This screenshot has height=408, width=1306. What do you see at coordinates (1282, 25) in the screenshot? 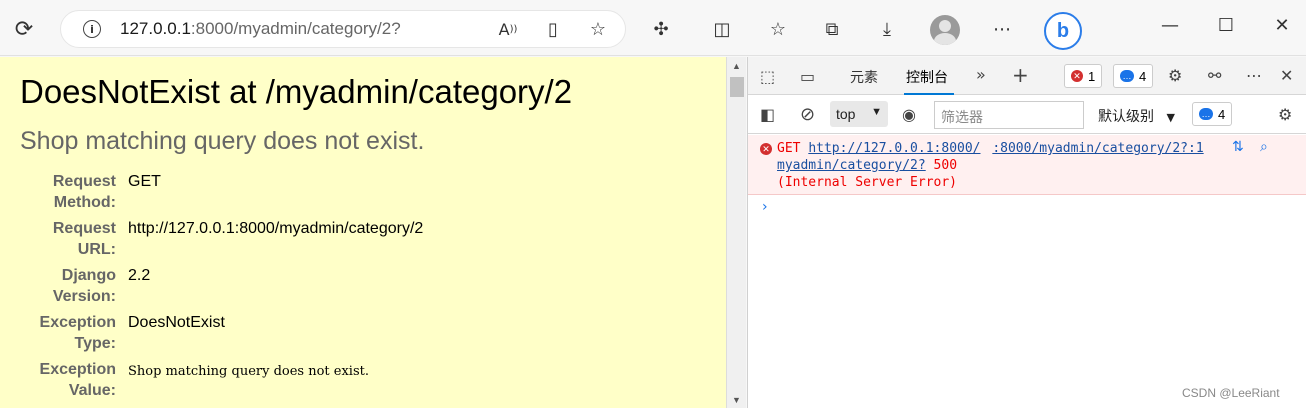
I see `close-icon: ✕` at bounding box center [1282, 25].